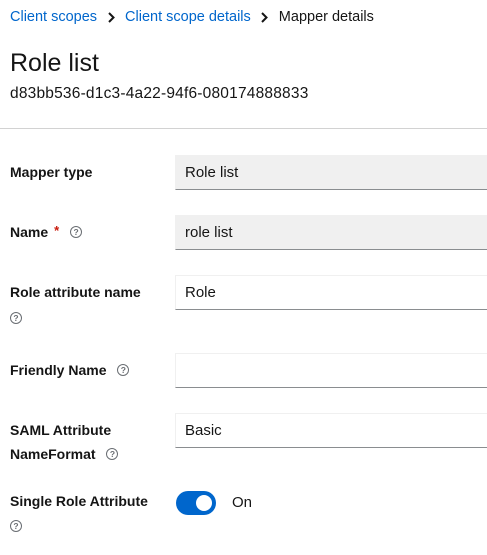  Describe the element at coordinates (331, 430) in the screenshot. I see `saml-nameformat-select: Basic` at that location.